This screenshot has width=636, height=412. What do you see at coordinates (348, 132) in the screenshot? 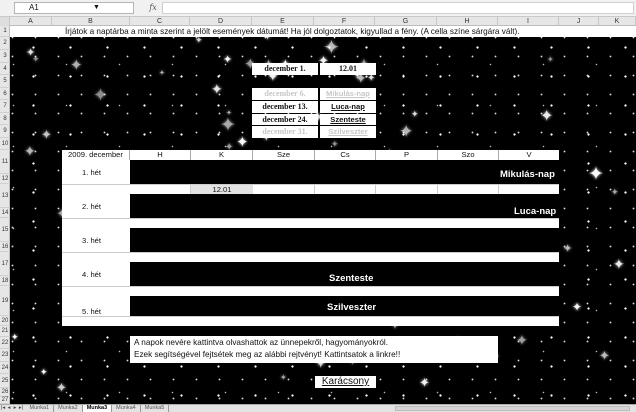
I see `holiday-link-szilveszter: Szilveszter` at bounding box center [348, 132].